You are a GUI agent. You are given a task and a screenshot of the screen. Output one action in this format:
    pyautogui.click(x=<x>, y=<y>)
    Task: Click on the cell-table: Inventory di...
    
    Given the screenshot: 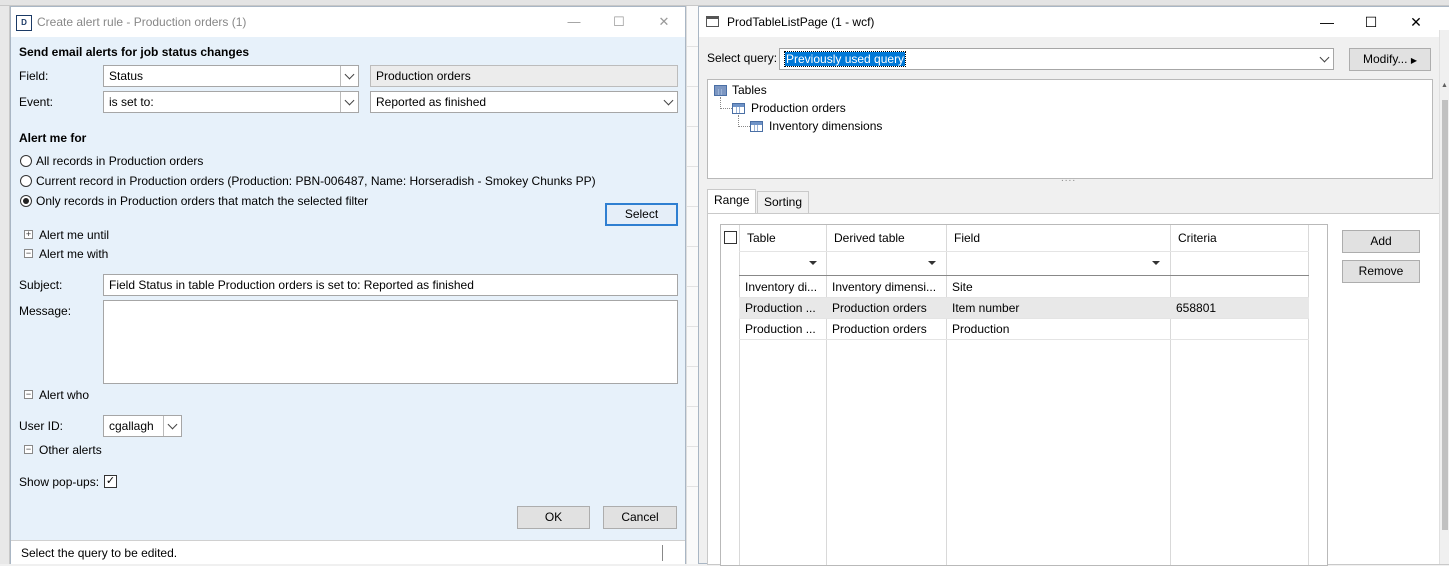 What is the action you would take?
    pyautogui.click(x=781, y=287)
    